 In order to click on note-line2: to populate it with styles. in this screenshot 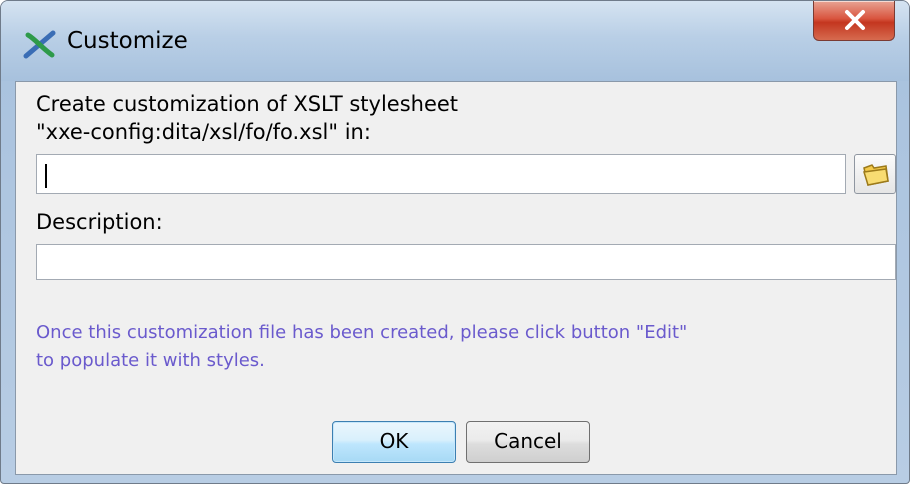, I will do `click(150, 360)`.